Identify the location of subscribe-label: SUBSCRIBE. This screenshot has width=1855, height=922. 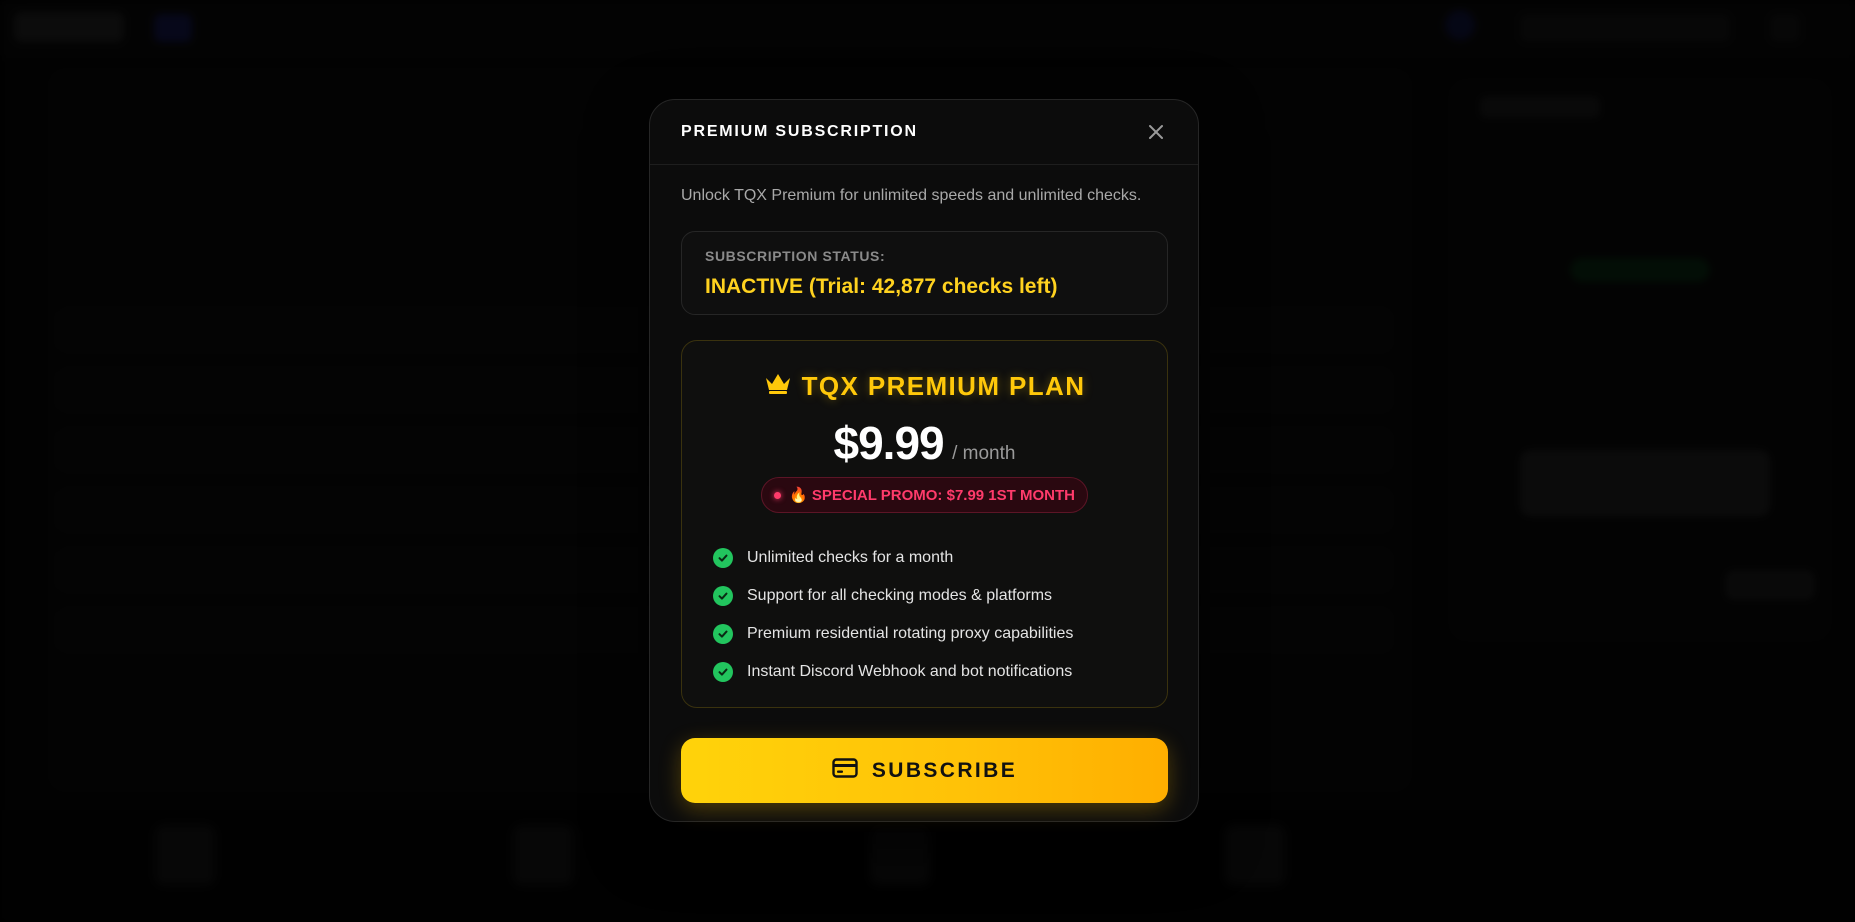
(944, 770).